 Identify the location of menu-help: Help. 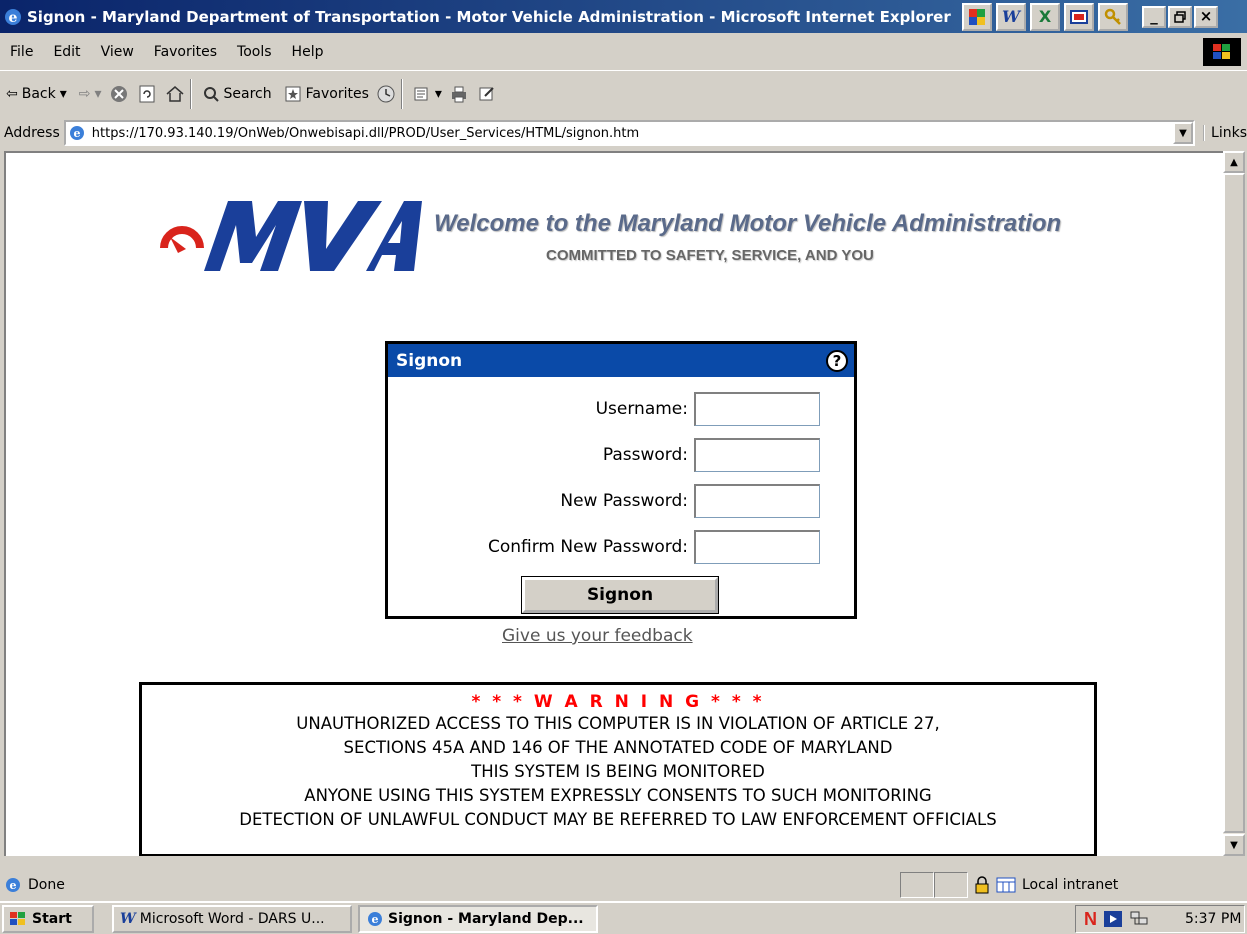
(308, 52).